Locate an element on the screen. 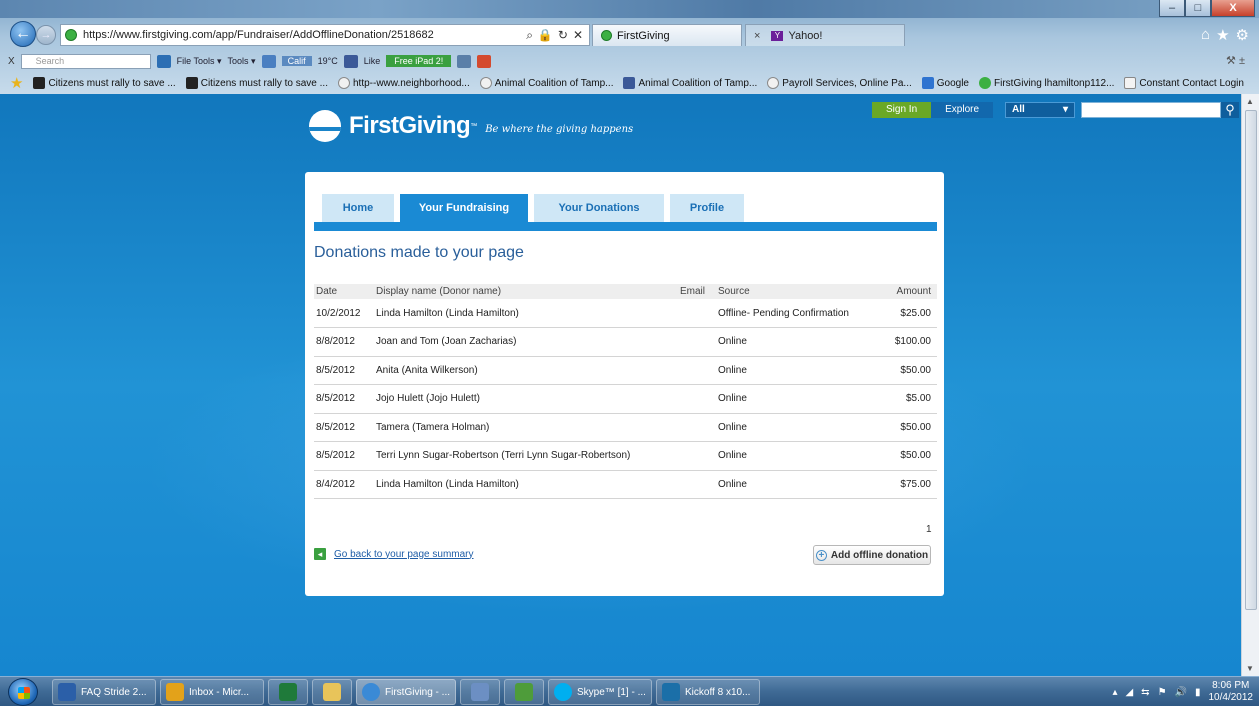 Image resolution: width=1259 pixels, height=706 pixels. go-back-link-group: ◂ Go back to your page summary is located at coordinates (394, 554).